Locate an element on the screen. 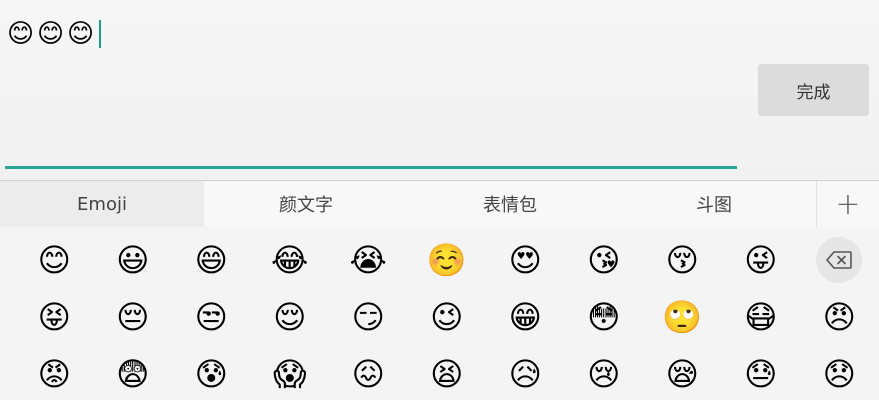  emoji-key: 😠 is located at coordinates (839, 316).